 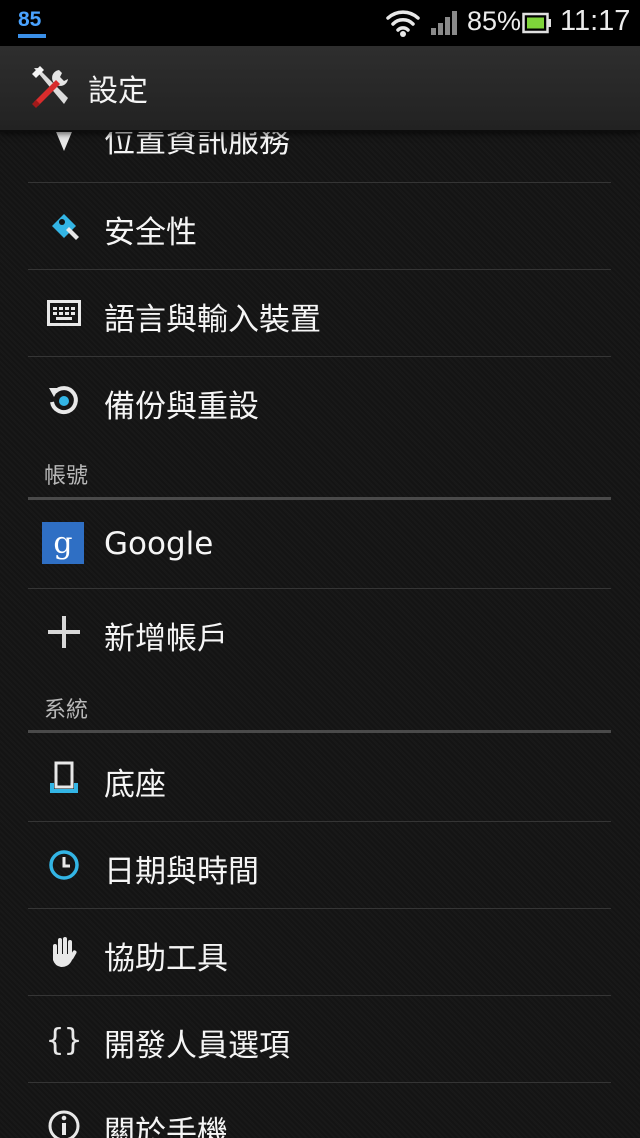 What do you see at coordinates (320, 545) in the screenshot?
I see `settings-item-google: g Google` at bounding box center [320, 545].